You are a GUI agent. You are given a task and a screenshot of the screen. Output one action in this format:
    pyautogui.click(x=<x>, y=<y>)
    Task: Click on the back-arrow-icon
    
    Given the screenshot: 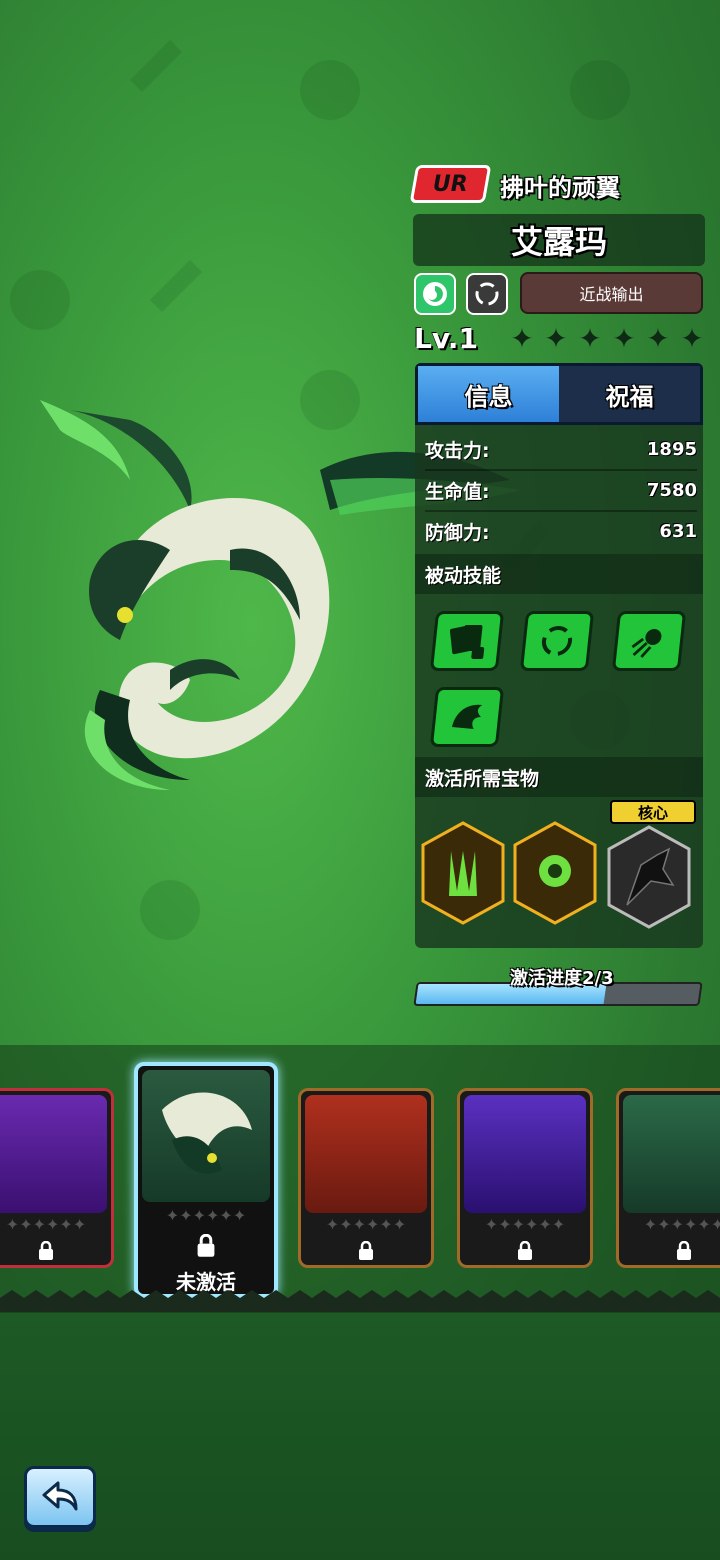 What is the action you would take?
    pyautogui.click(x=60, y=1496)
    